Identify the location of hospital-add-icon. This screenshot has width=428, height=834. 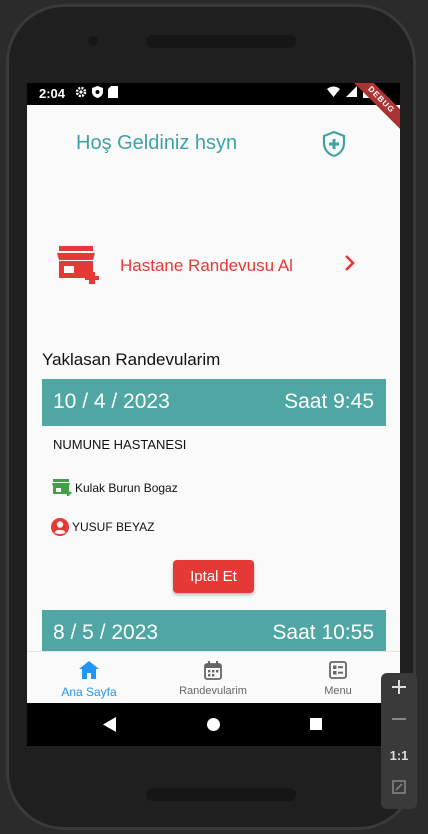
(80, 267).